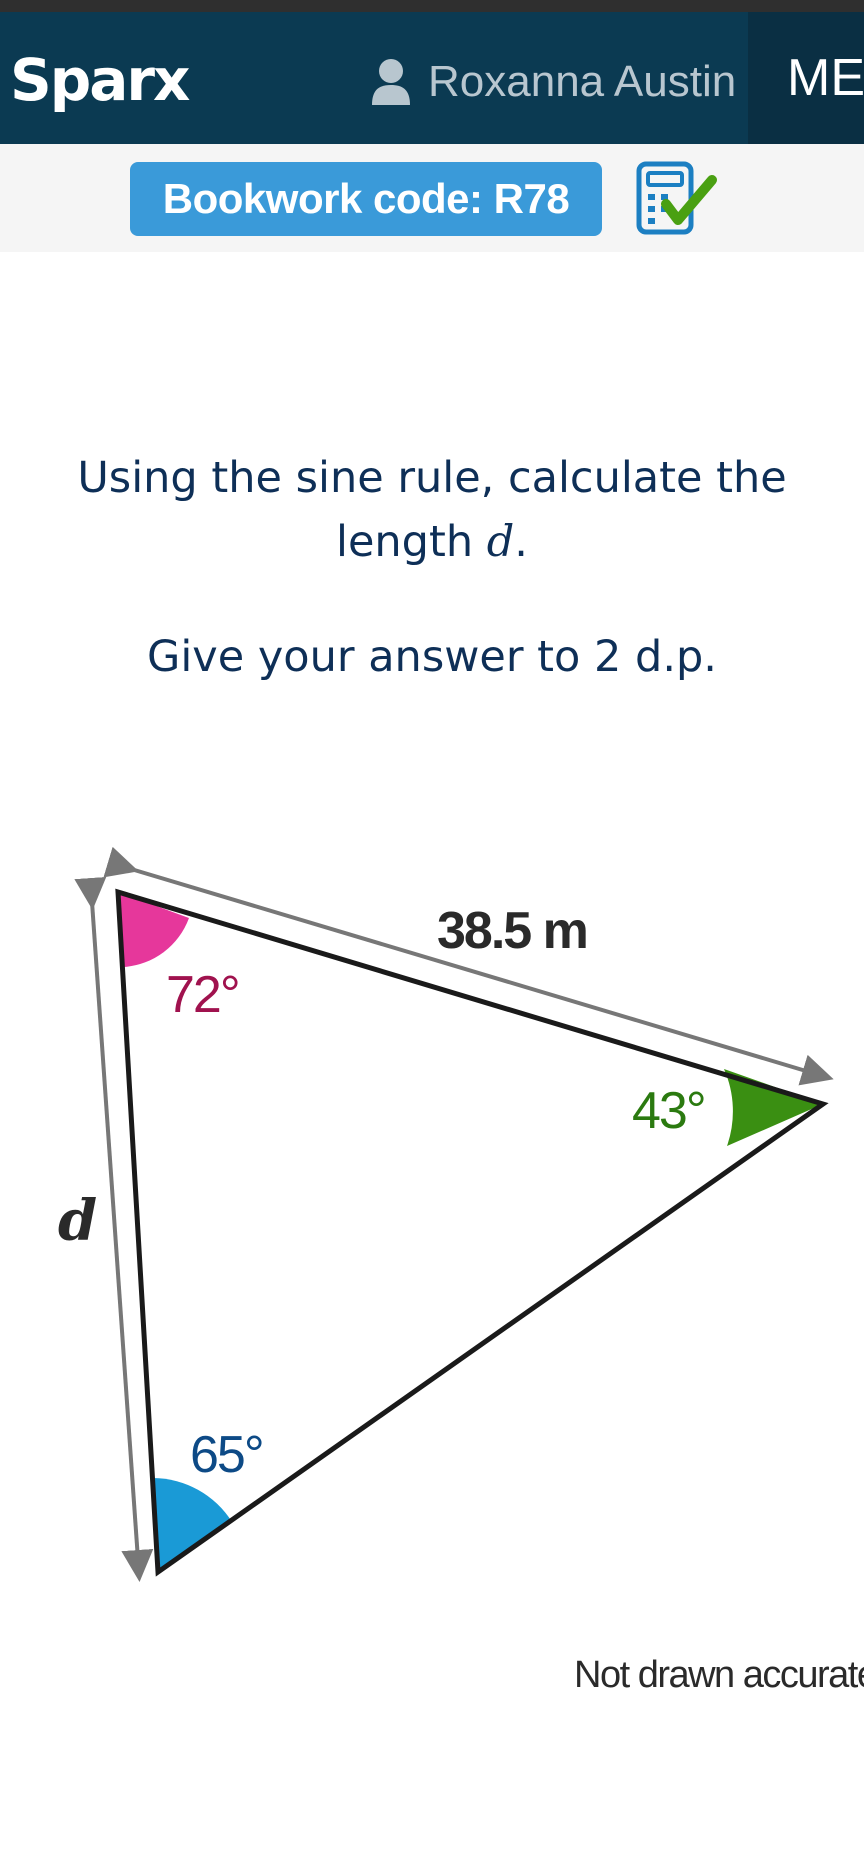 The image size is (864, 1872). I want to click on bookwork-code-badge: Bookwork code: R78, so click(366, 199).